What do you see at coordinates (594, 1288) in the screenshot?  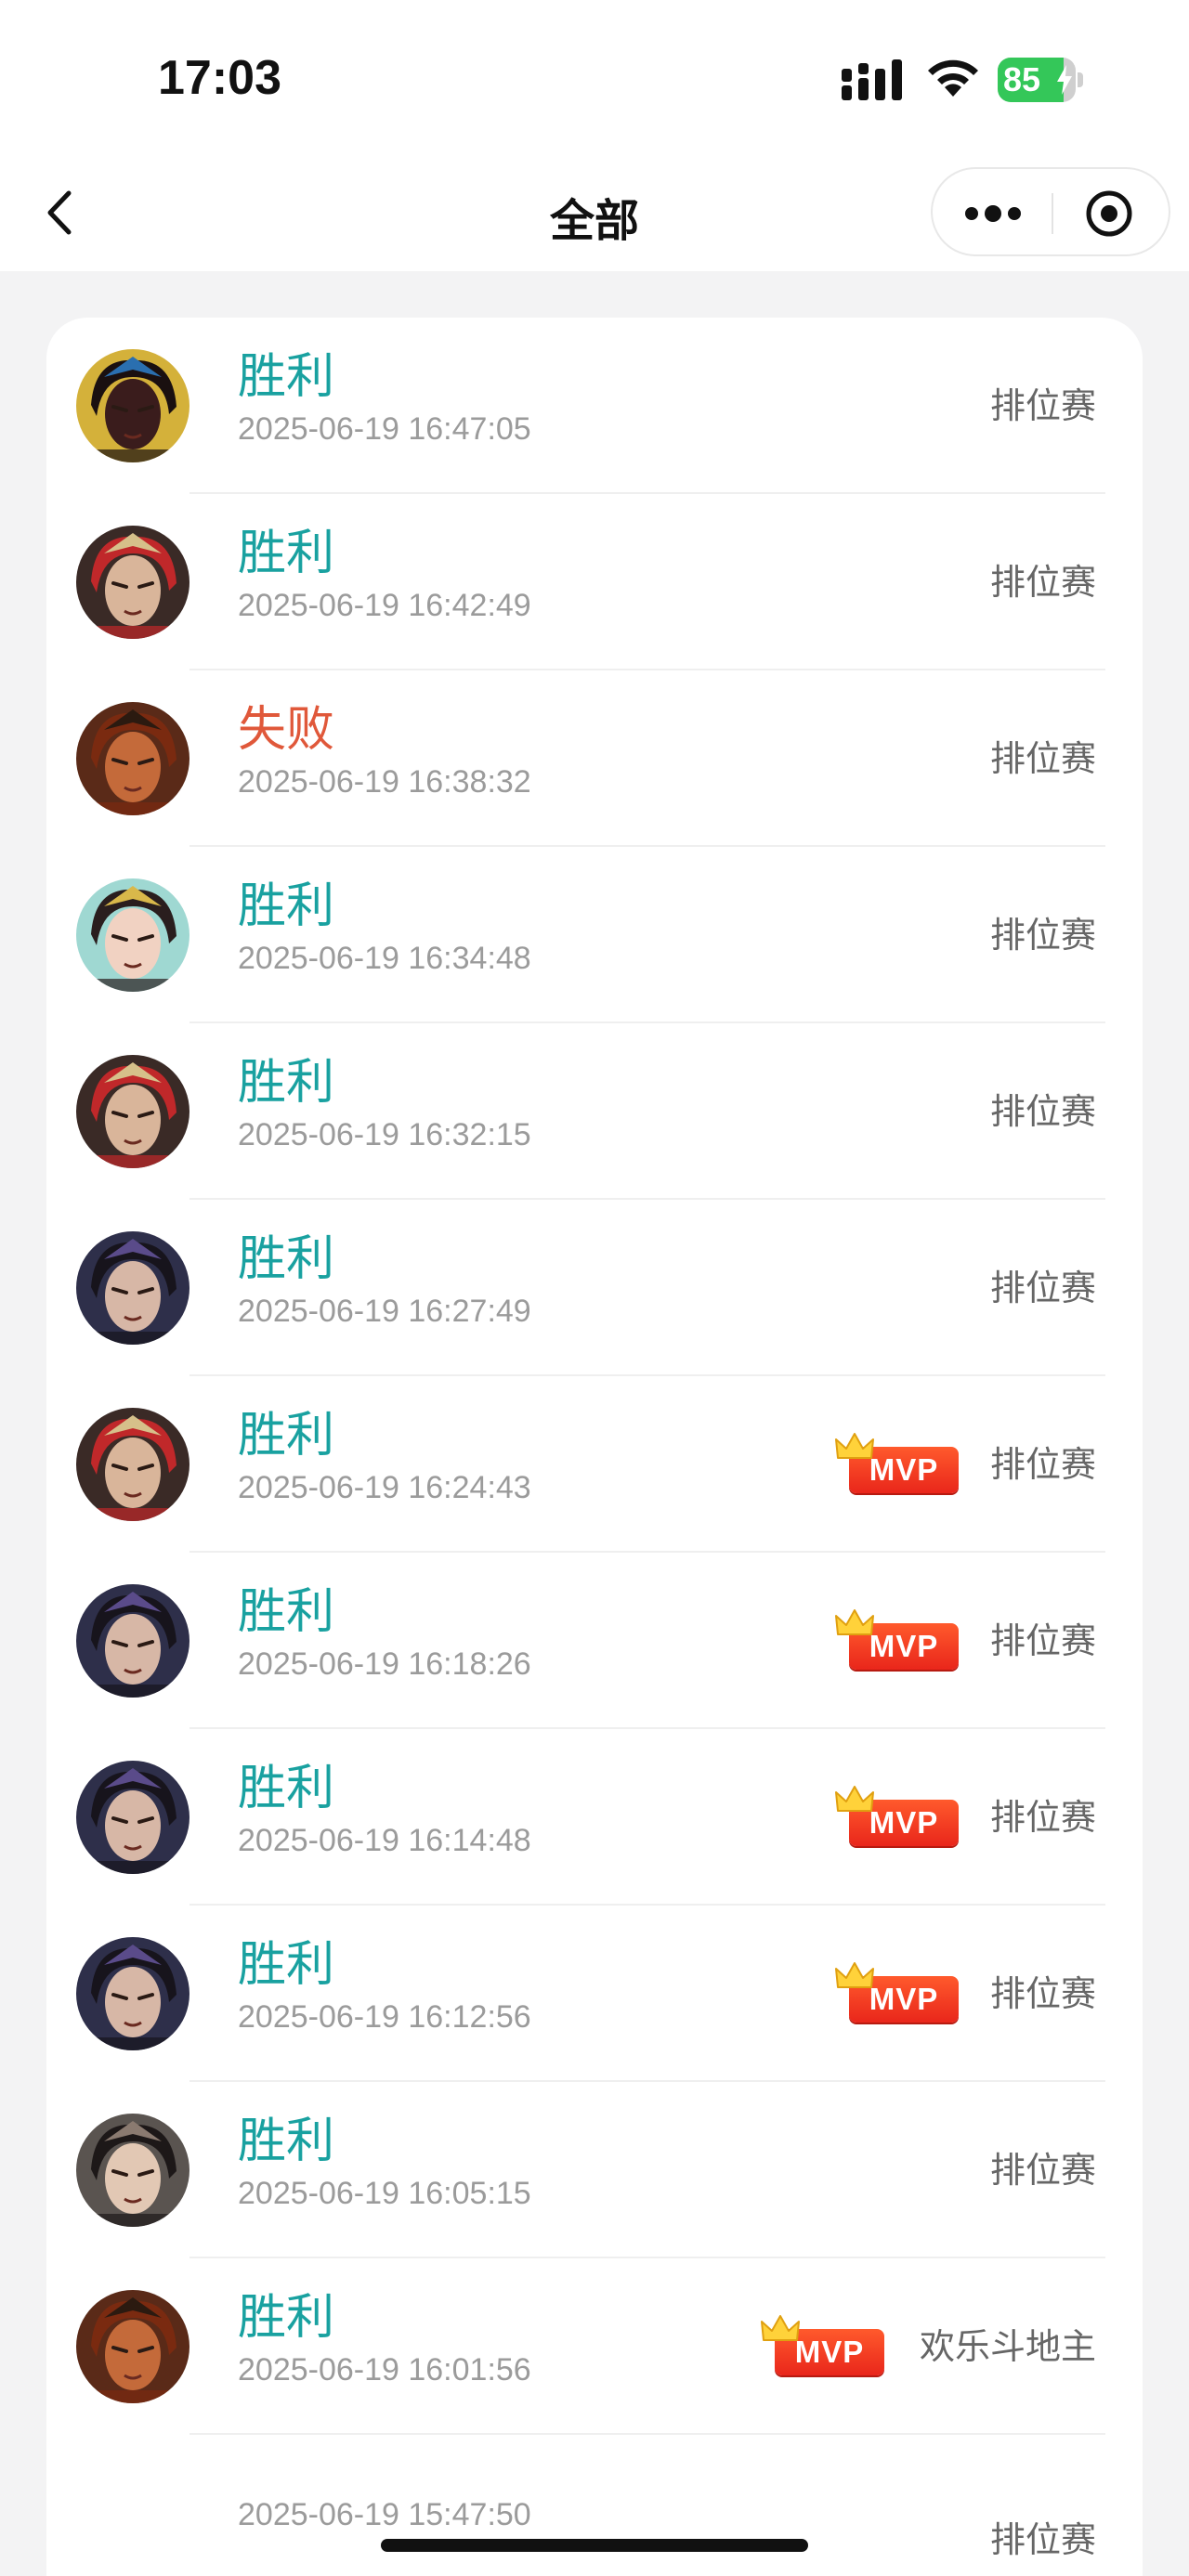 I see `match-row: 胜利 2025-06-19 16:27:49 排位赛` at bounding box center [594, 1288].